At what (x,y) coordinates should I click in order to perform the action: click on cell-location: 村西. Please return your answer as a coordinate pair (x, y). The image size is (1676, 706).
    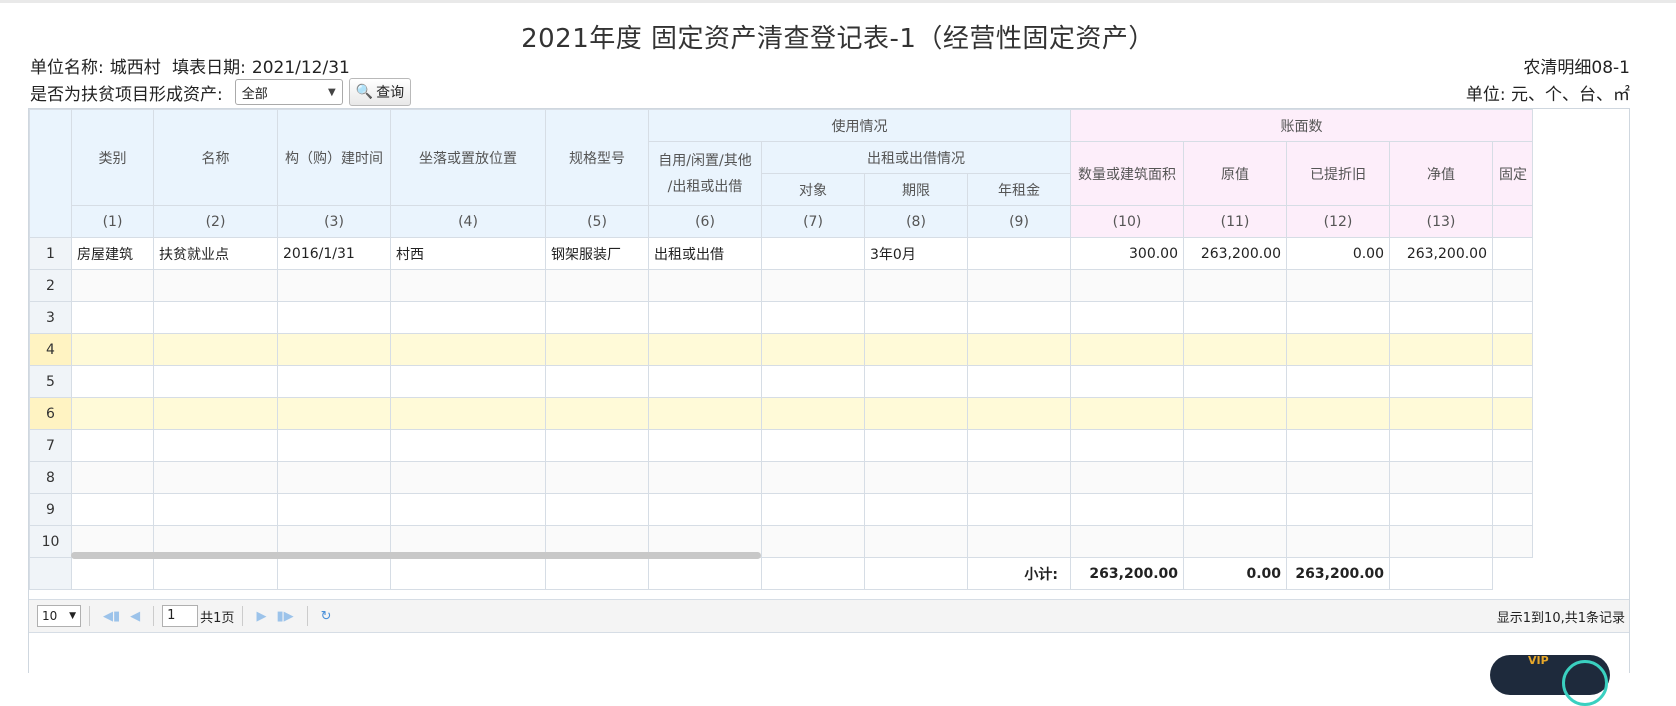
    Looking at the image, I should click on (468, 253).